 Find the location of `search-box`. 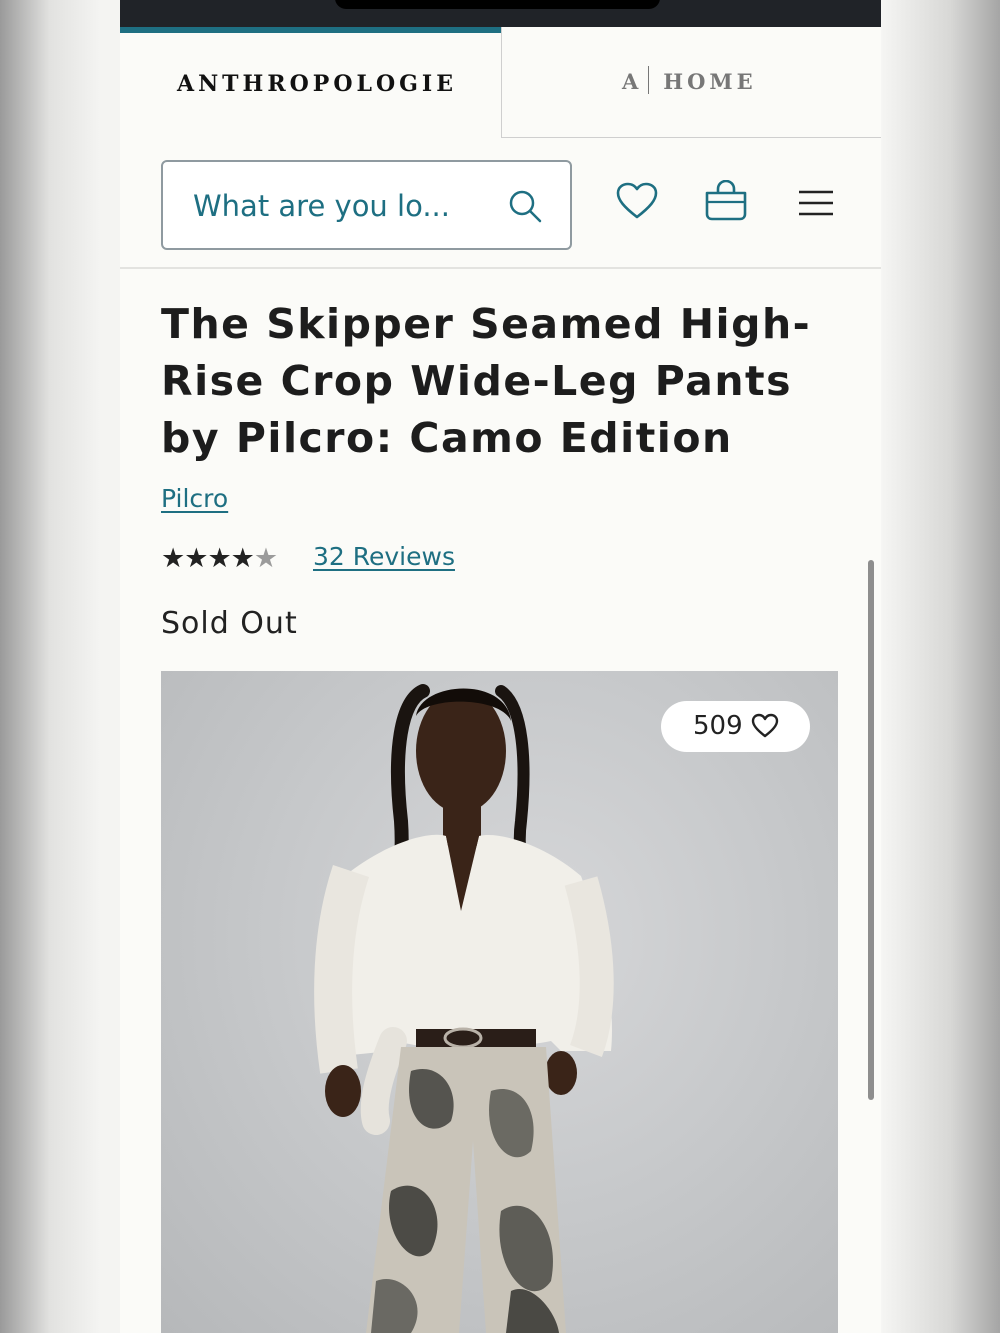

search-box is located at coordinates (366, 205).